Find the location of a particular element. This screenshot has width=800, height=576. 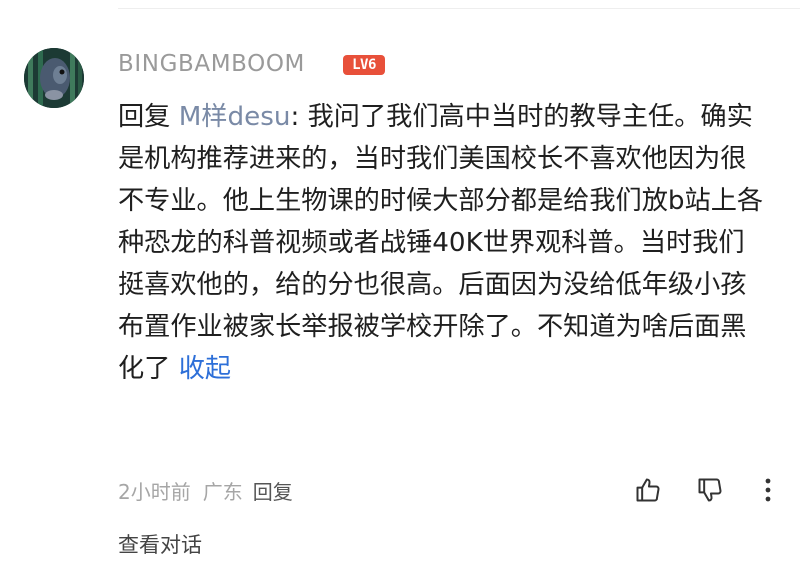

comment-meta: 2小时前 广东 回复 is located at coordinates (205, 490).